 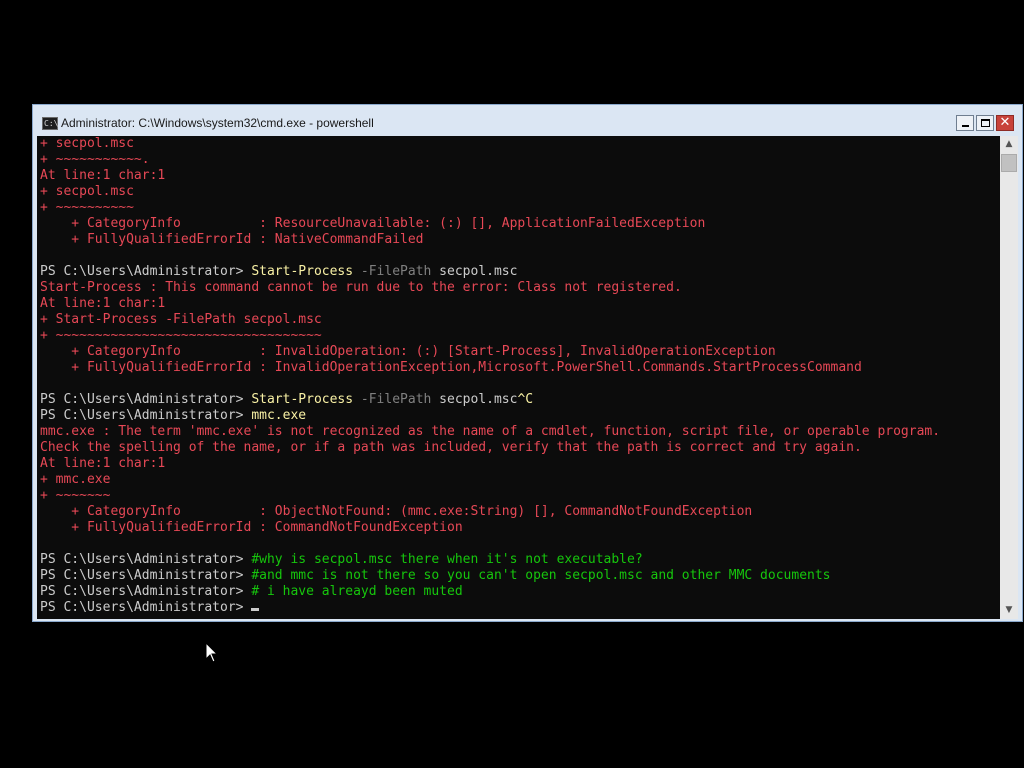 What do you see at coordinates (255, 609) in the screenshot?
I see `text-cursor` at bounding box center [255, 609].